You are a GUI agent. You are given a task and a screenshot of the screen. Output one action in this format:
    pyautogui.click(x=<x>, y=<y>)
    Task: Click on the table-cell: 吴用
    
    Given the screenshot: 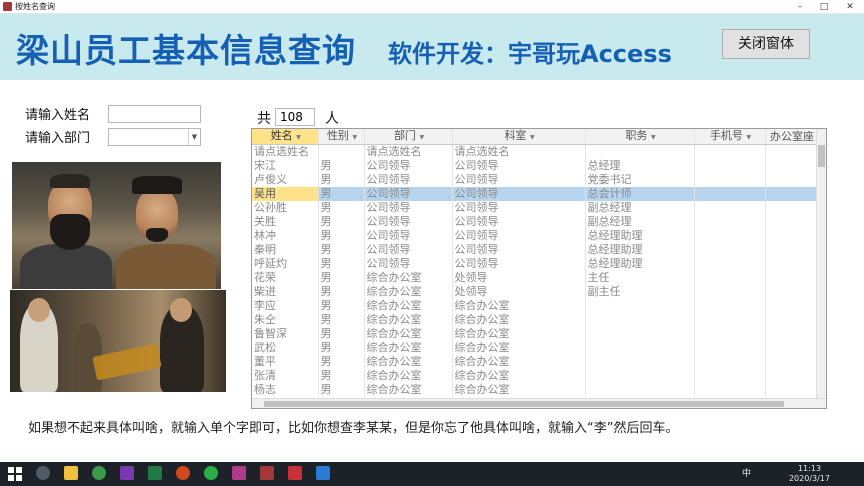 What is the action you would take?
    pyautogui.click(x=285, y=193)
    